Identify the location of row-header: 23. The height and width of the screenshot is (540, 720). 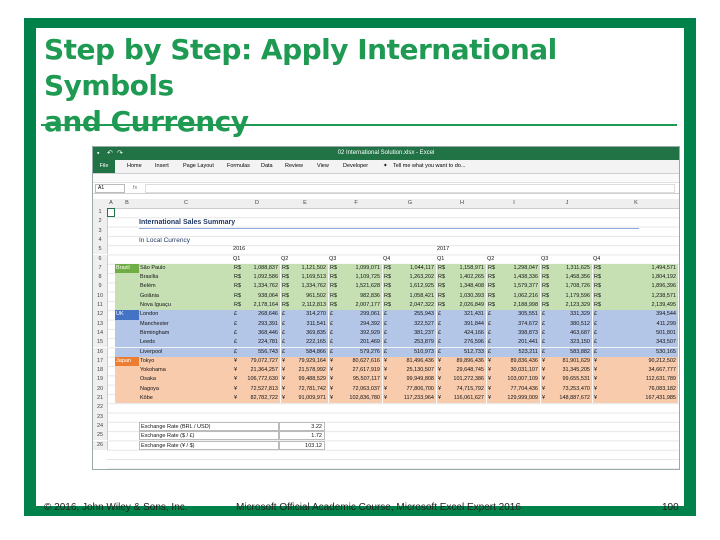
(100, 417).